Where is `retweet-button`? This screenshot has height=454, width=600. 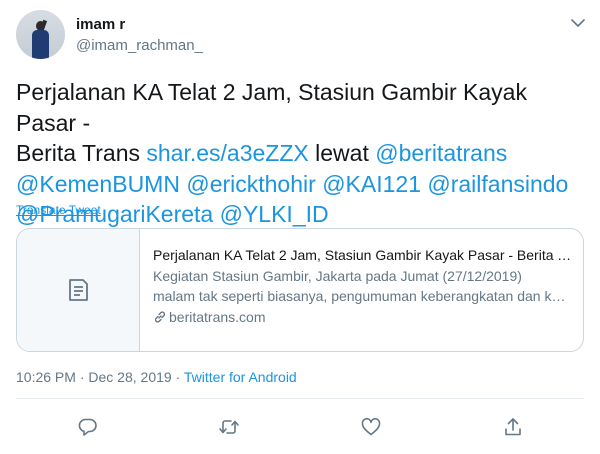
retweet-button is located at coordinates (229, 427).